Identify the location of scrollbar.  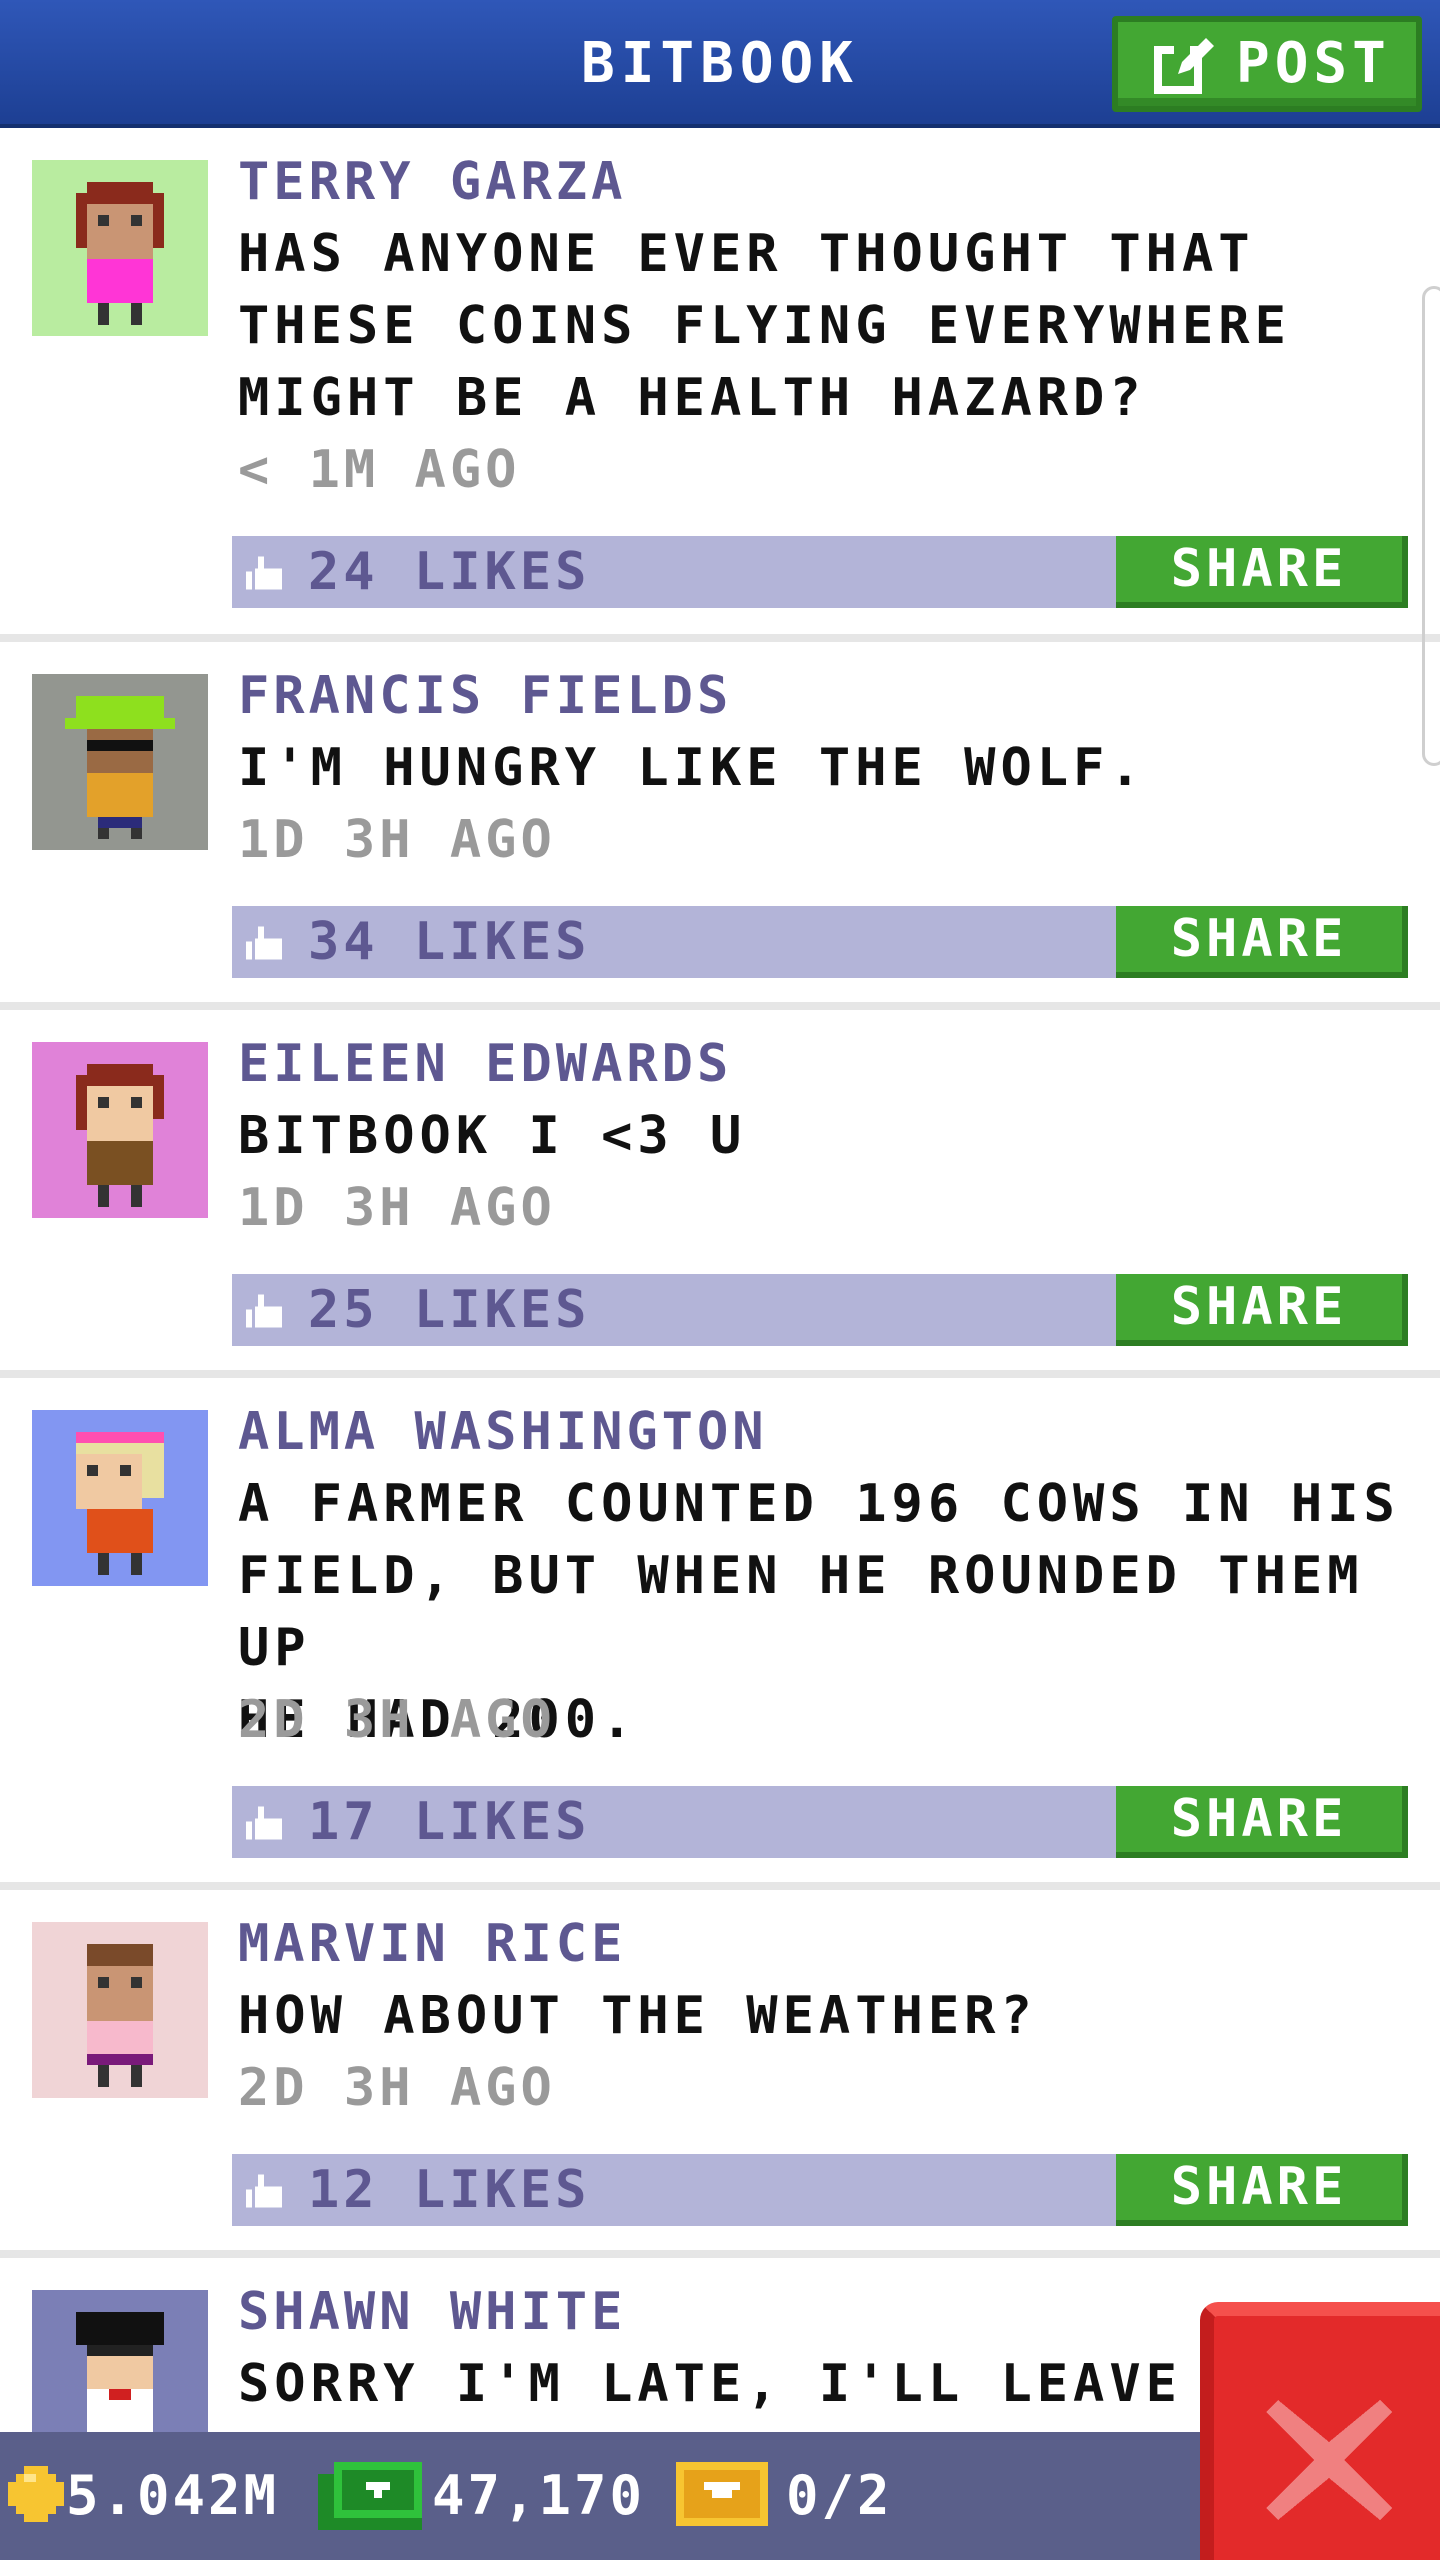
(1431, 526).